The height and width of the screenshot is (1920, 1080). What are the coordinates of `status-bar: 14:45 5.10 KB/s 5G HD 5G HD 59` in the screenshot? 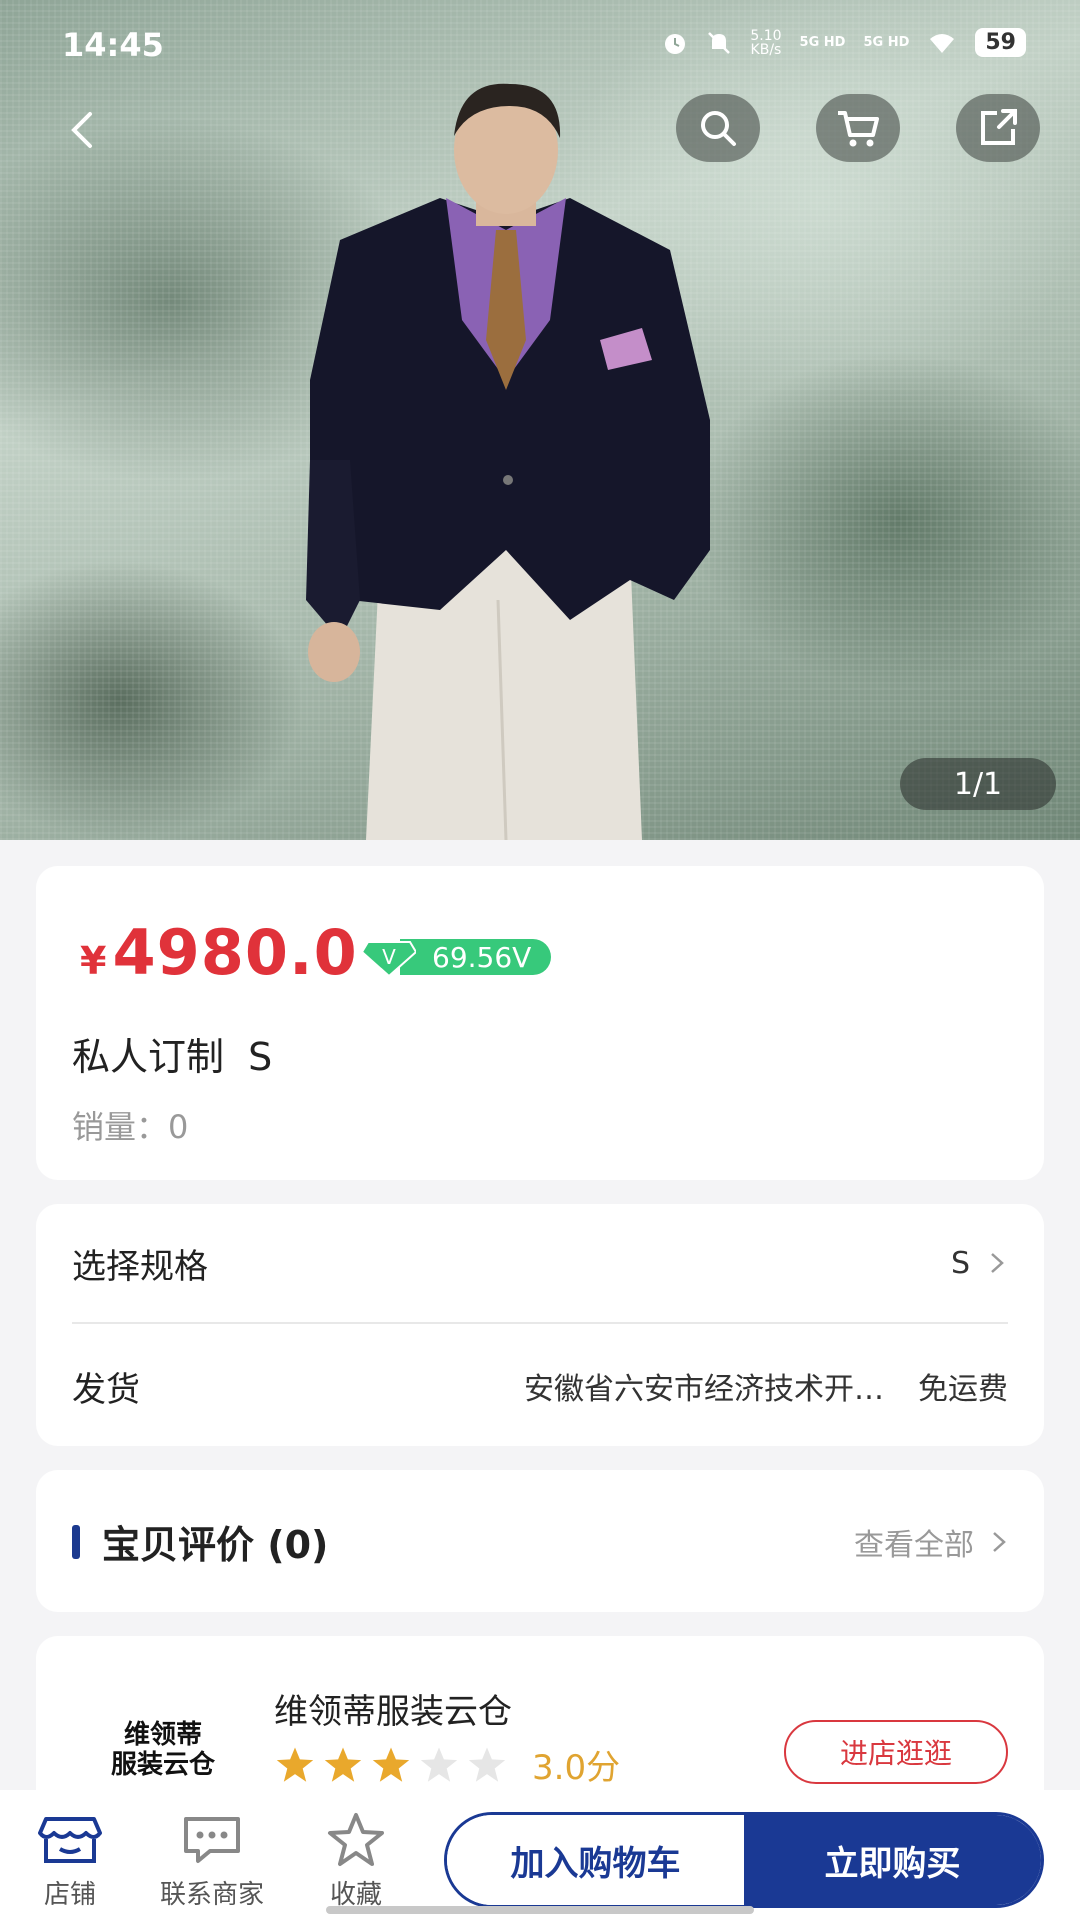 It's located at (540, 45).